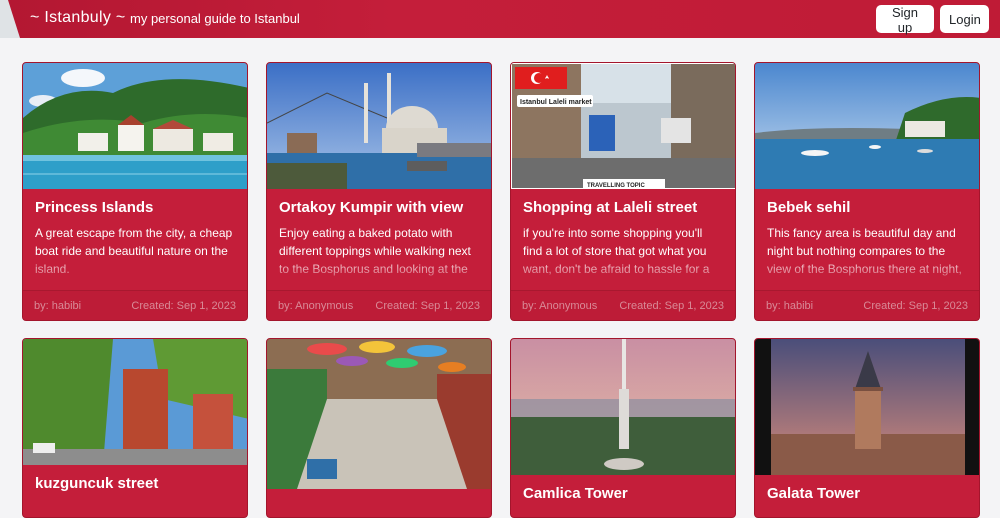 This screenshot has width=1000, height=518. Describe the element at coordinates (623, 407) in the screenshot. I see `card-image-camlica-tower` at that location.